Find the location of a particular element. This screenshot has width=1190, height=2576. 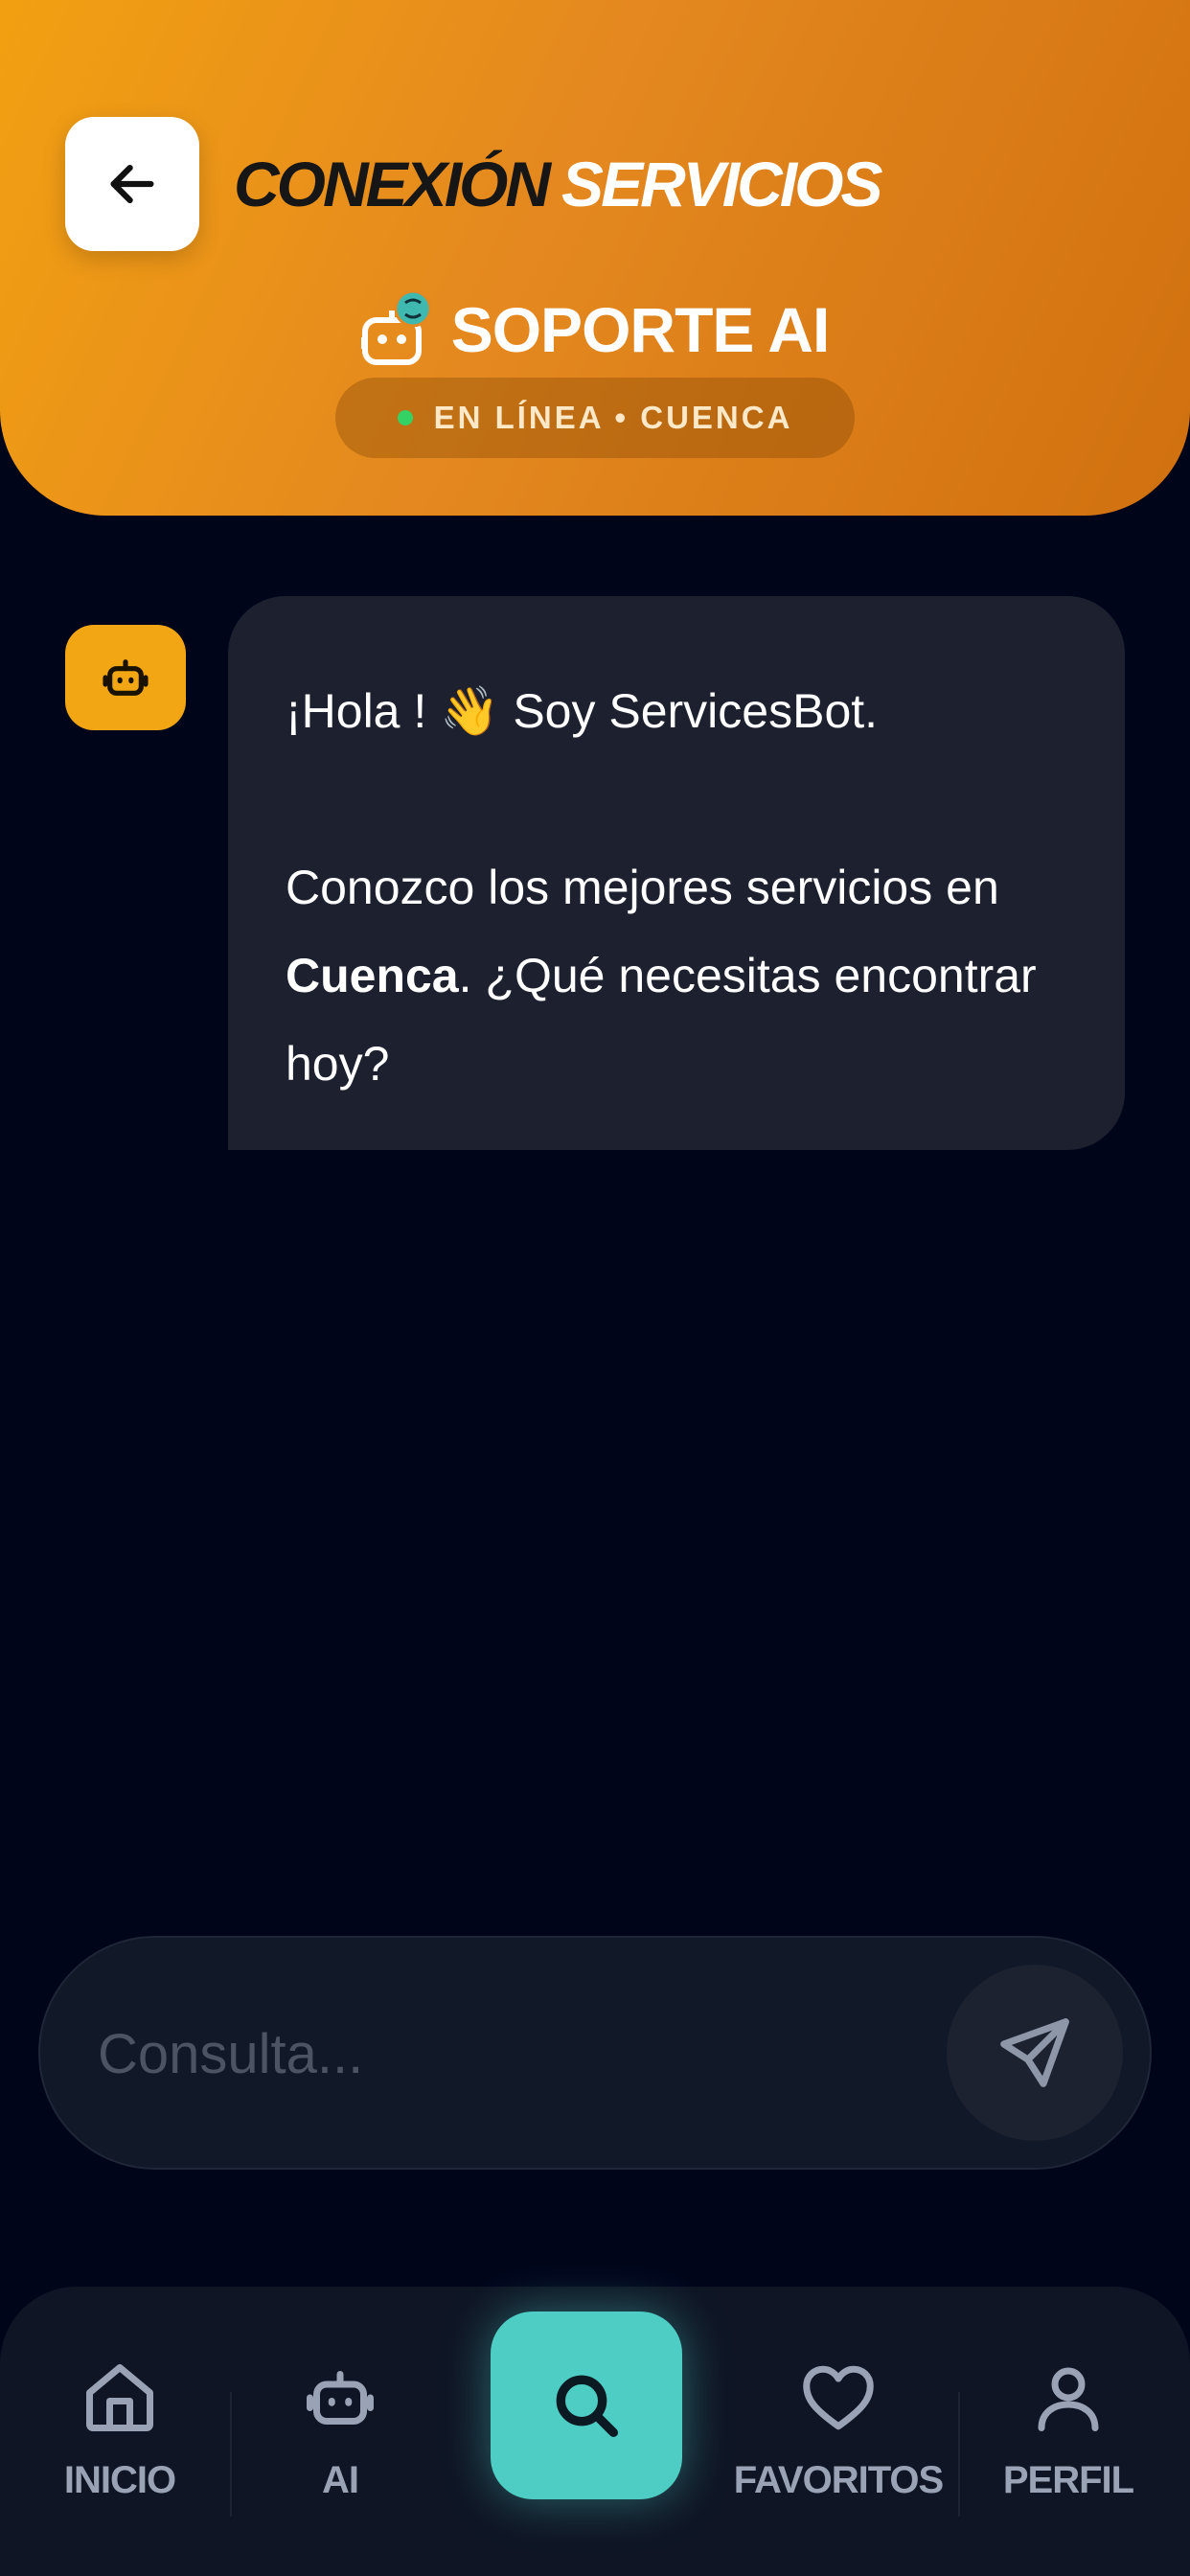

arrow-left-icon is located at coordinates (132, 184).